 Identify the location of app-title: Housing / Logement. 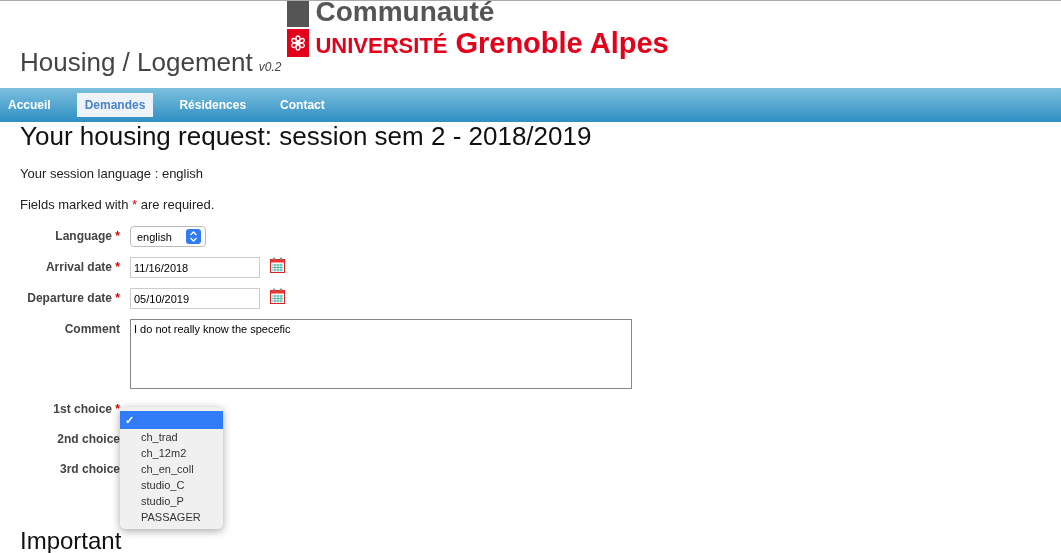
(136, 62).